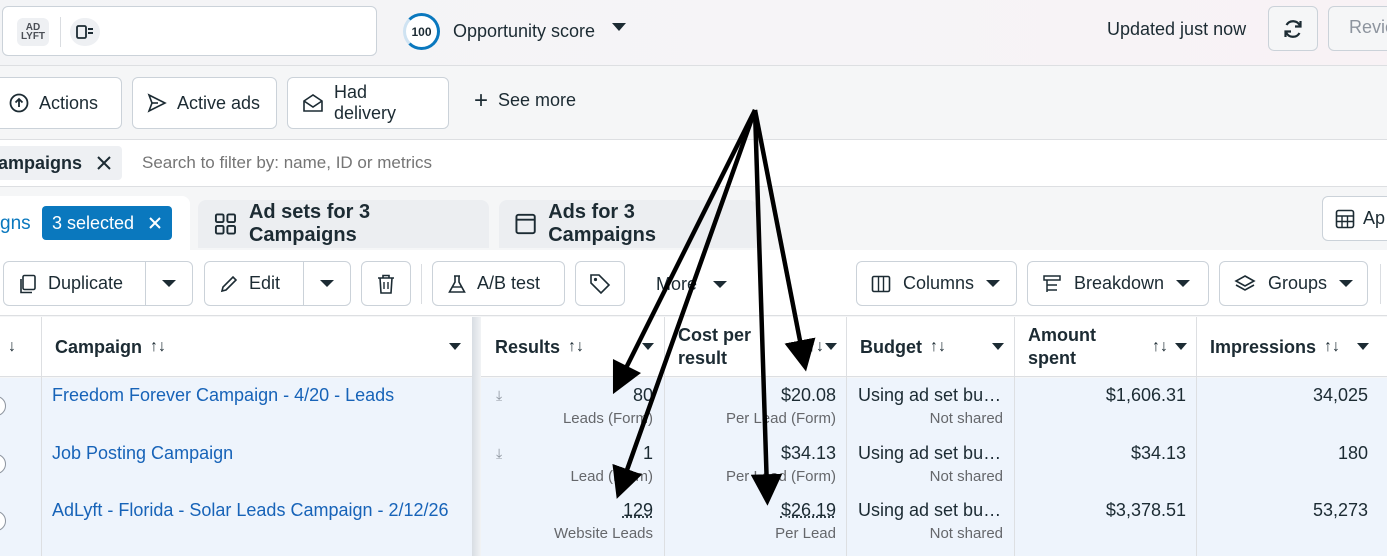  What do you see at coordinates (15, 224) in the screenshot?
I see `tab-campaigns-label: gns` at bounding box center [15, 224].